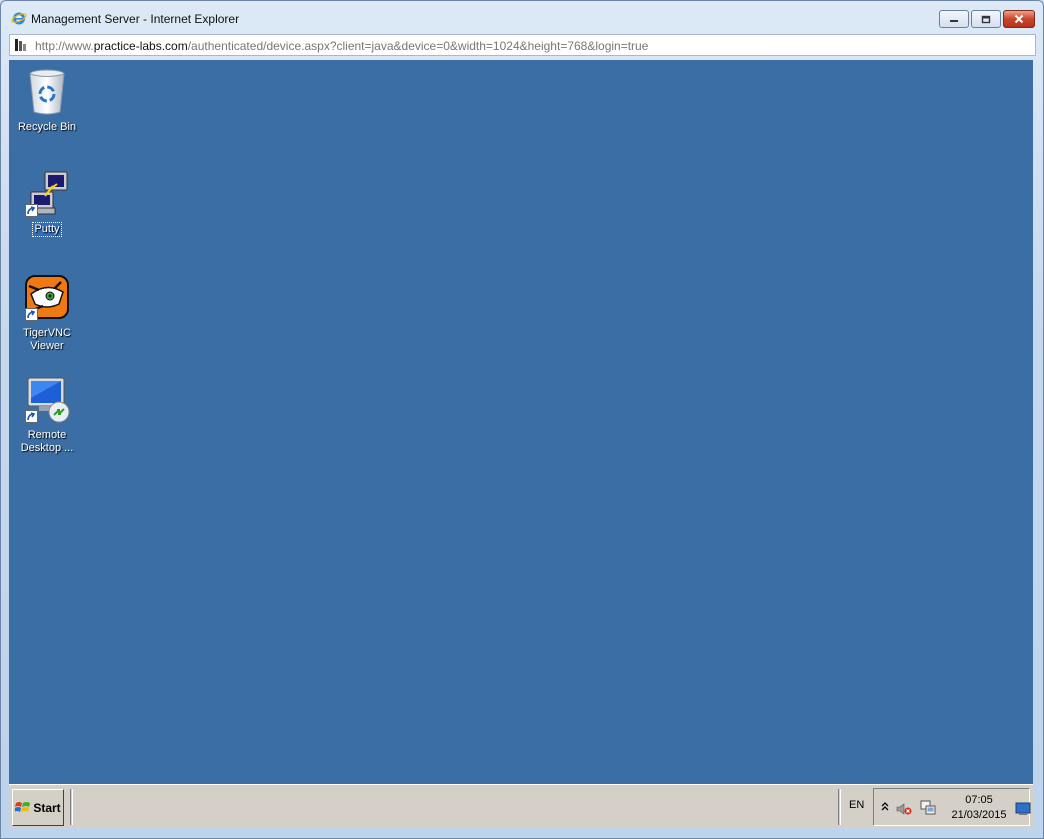 This screenshot has width=1044, height=839. Describe the element at coordinates (979, 815) in the screenshot. I see `clock-date: 21/03/2015` at that location.